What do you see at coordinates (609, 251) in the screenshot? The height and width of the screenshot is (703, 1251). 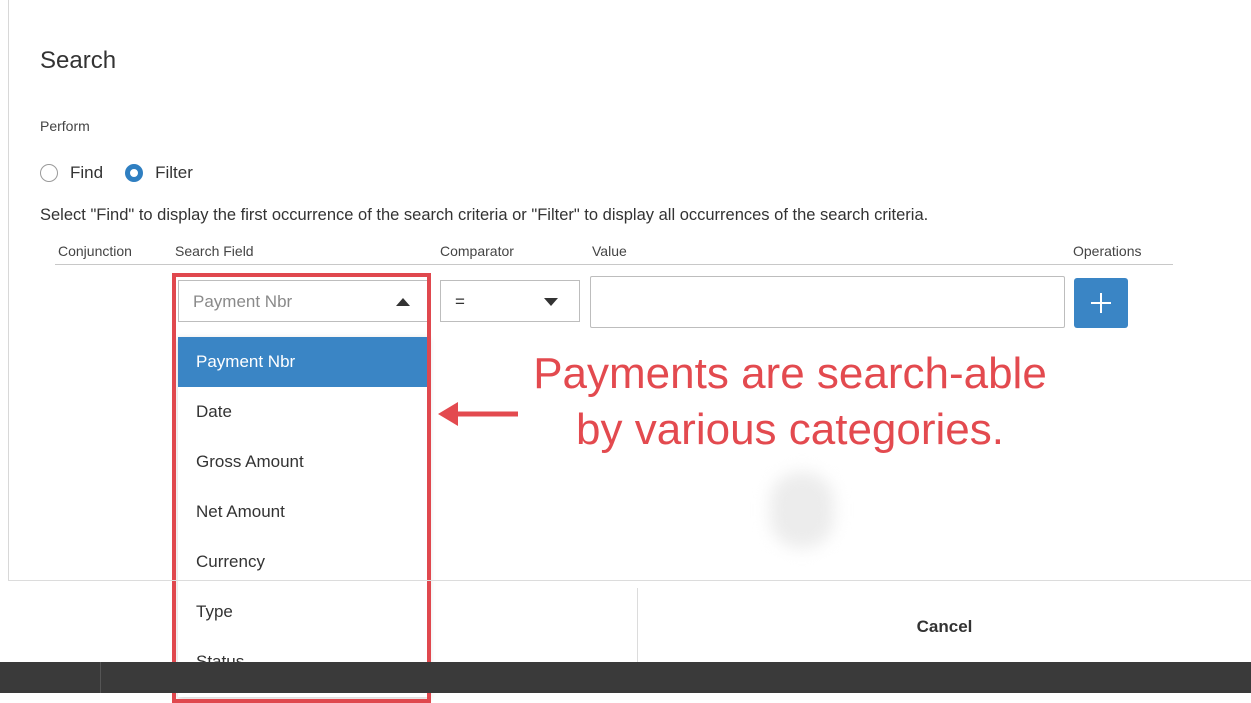 I see `column-header-value: Value` at bounding box center [609, 251].